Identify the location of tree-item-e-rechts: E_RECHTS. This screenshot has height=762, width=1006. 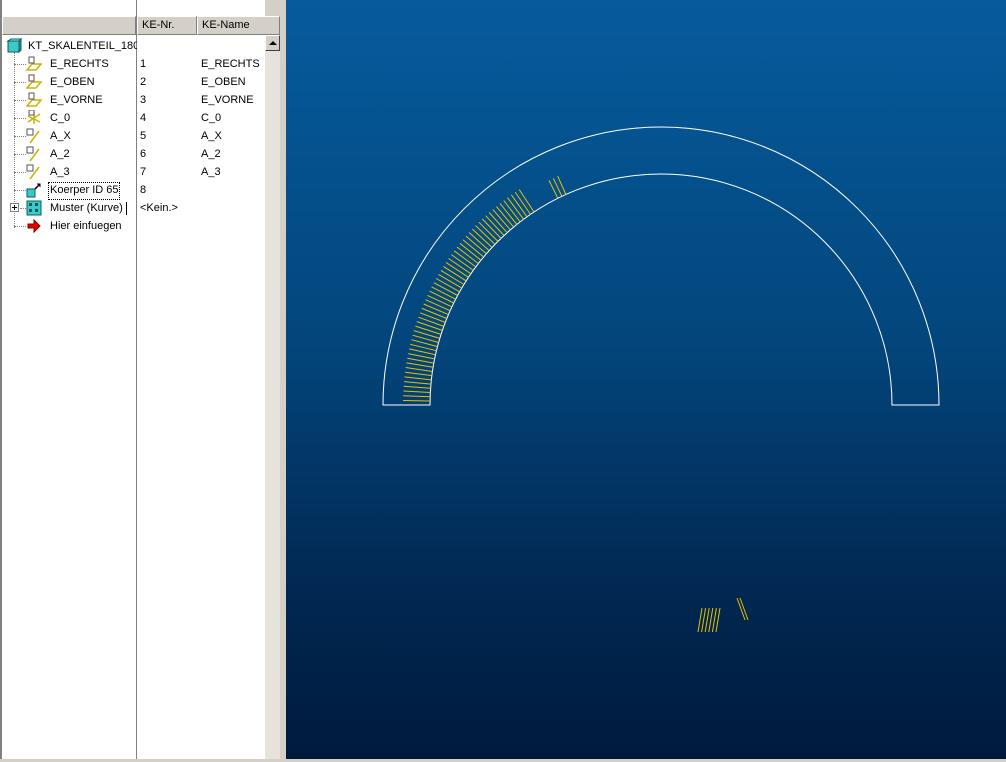
(82, 64).